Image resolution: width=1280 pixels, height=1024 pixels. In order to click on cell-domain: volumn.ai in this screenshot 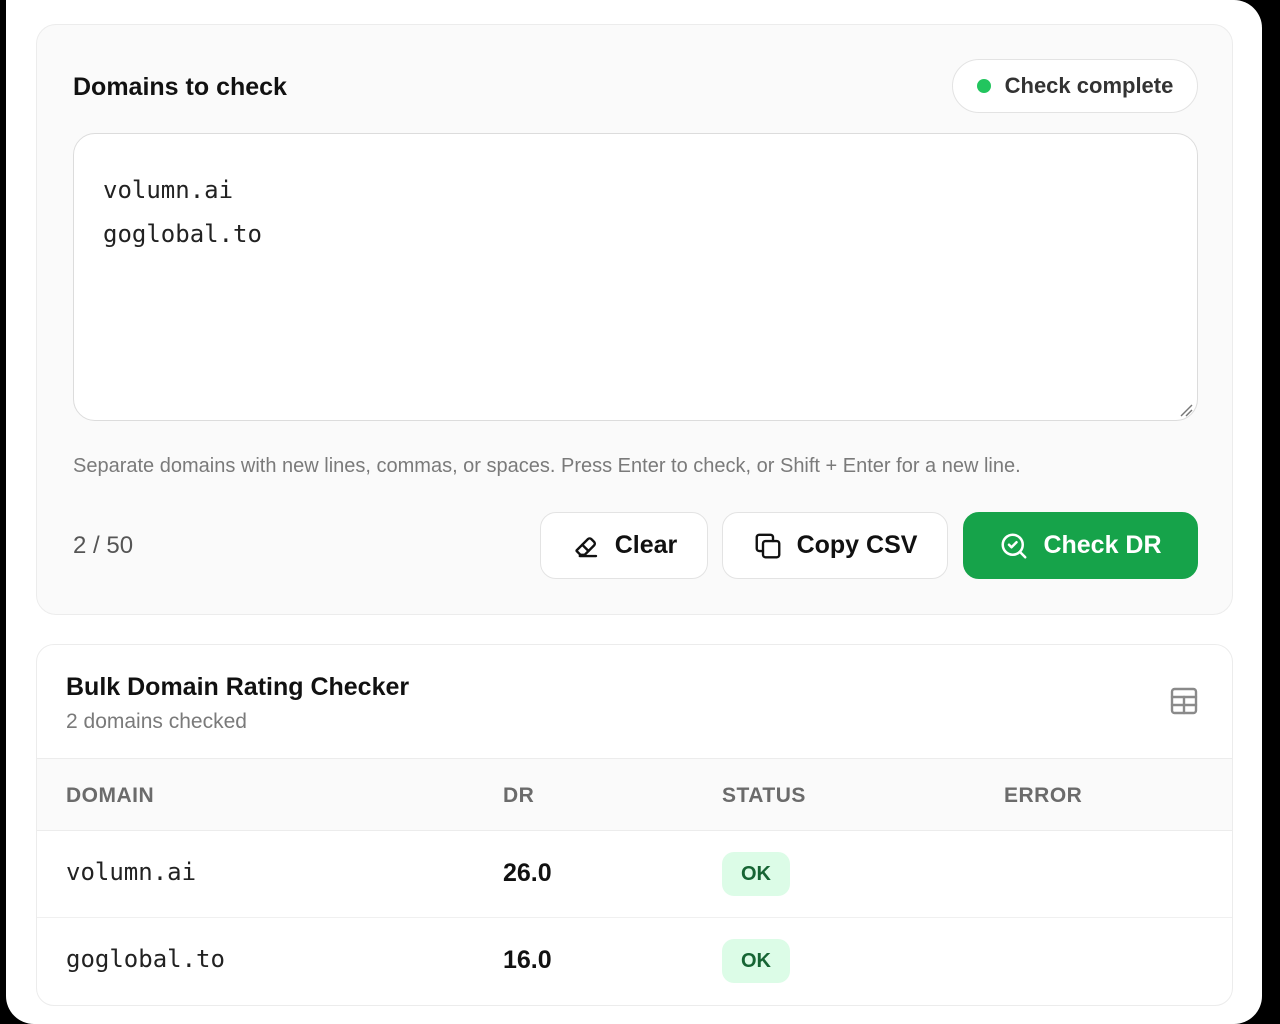, I will do `click(131, 872)`.